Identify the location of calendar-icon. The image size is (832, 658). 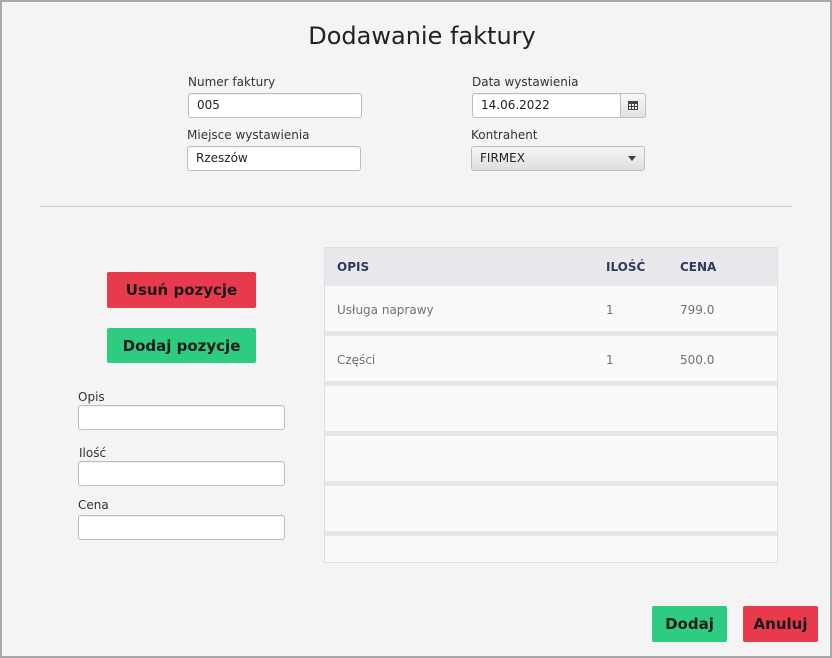
(633, 105).